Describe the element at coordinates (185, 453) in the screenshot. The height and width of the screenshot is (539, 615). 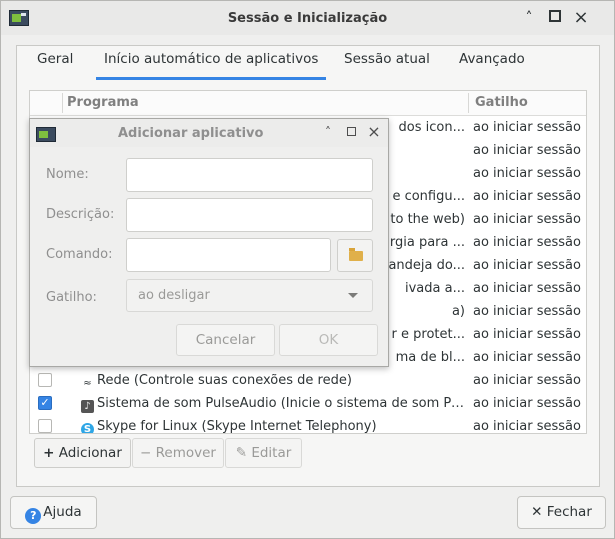
I see `remove-button-label: Remover` at that location.